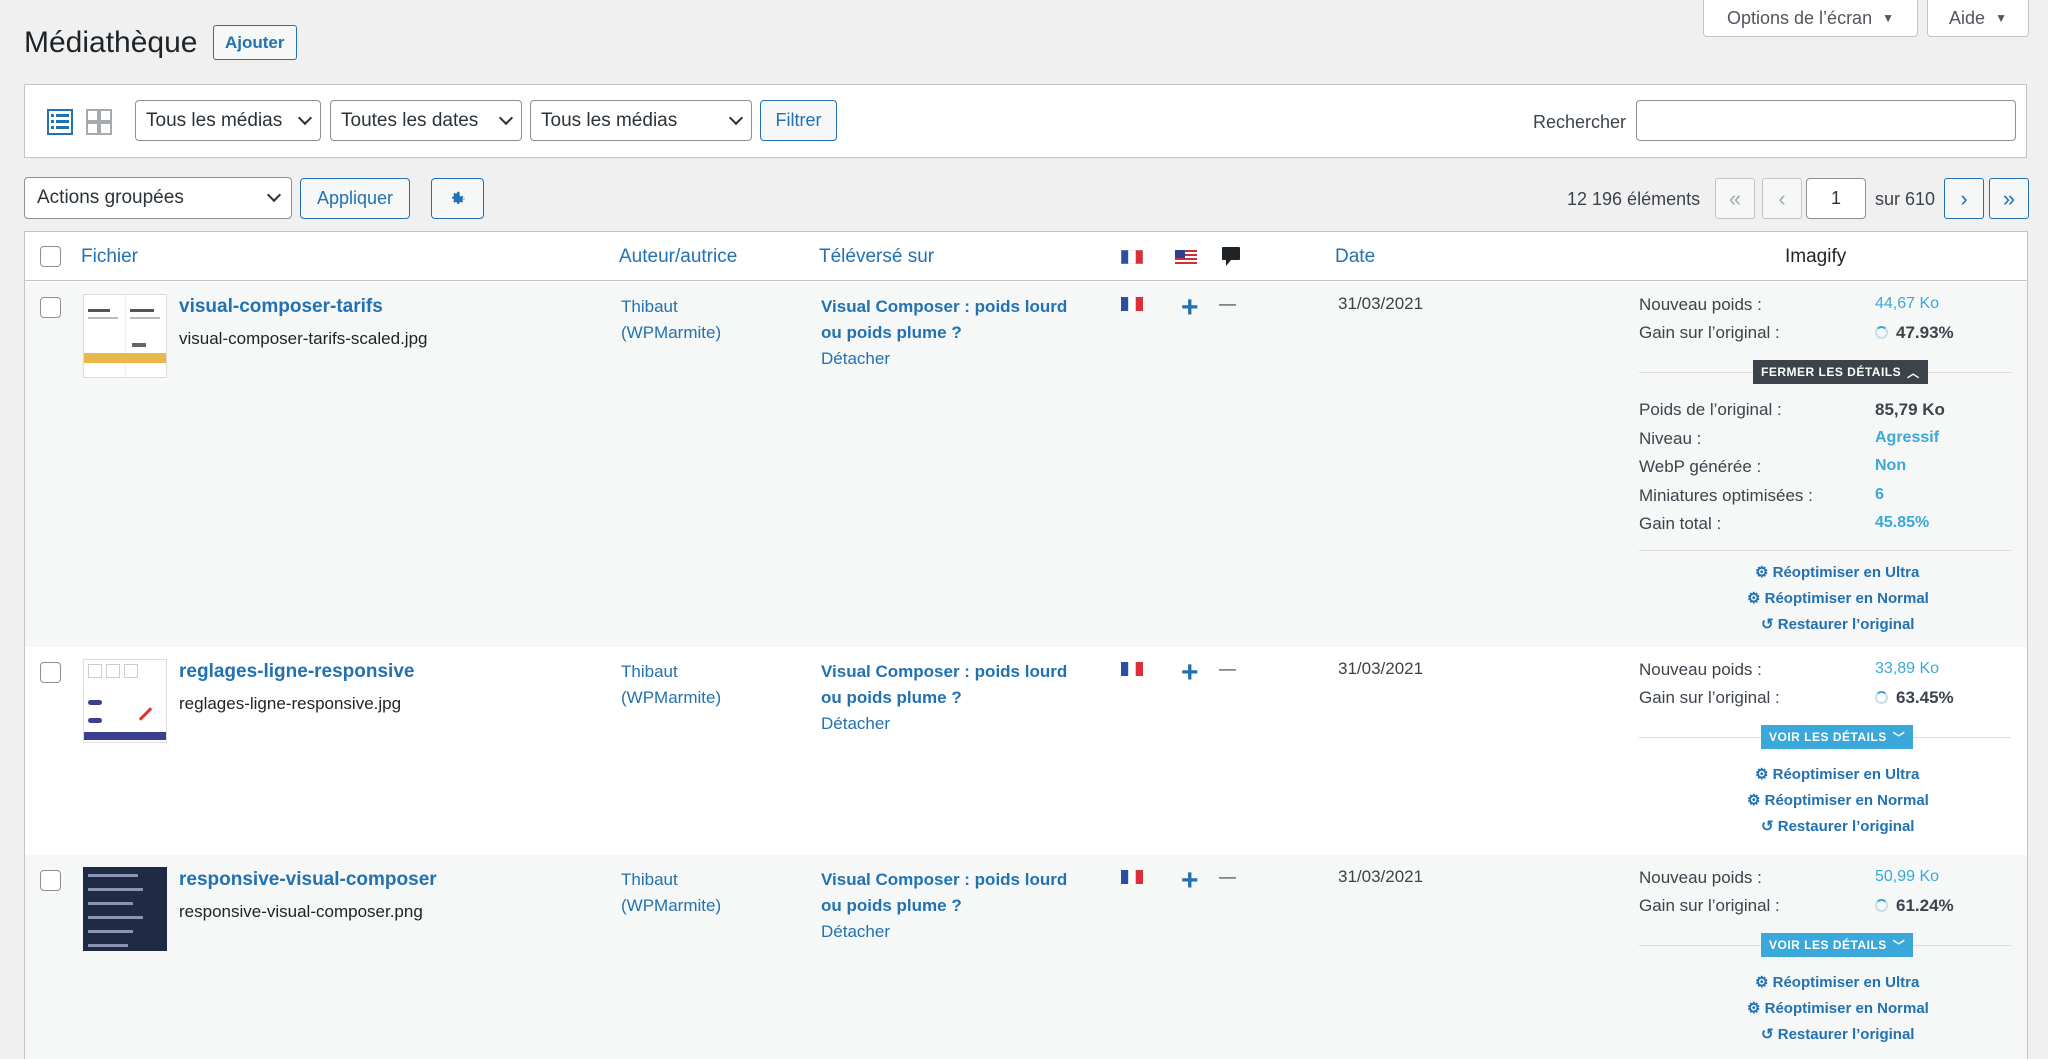 This screenshot has height=1059, width=2048. I want to click on current-page-input: 1, so click(1836, 198).